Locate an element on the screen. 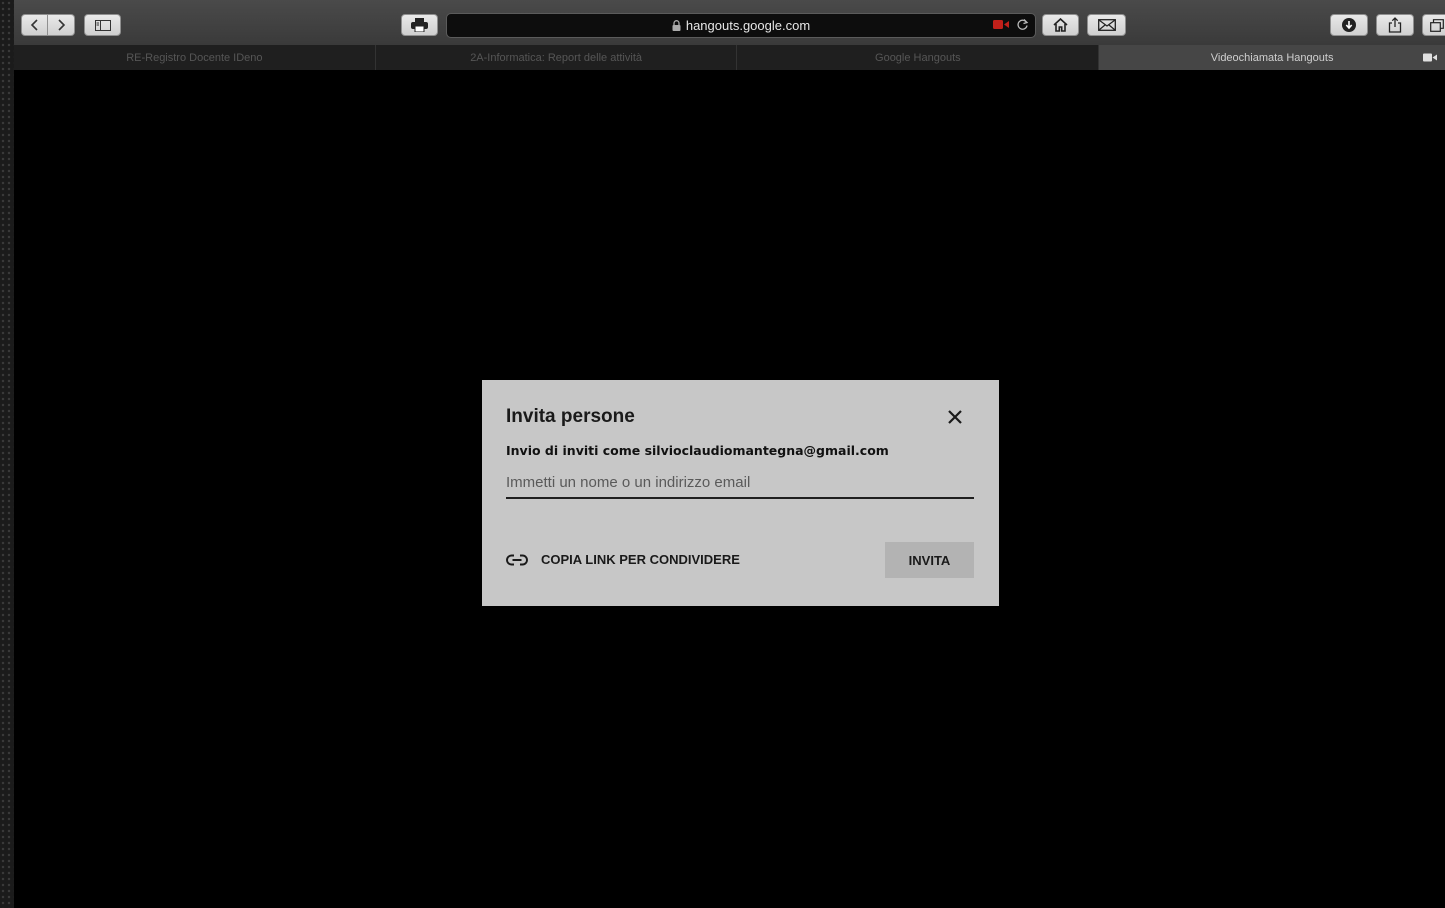 The width and height of the screenshot is (1445, 908). print-button is located at coordinates (419, 25).